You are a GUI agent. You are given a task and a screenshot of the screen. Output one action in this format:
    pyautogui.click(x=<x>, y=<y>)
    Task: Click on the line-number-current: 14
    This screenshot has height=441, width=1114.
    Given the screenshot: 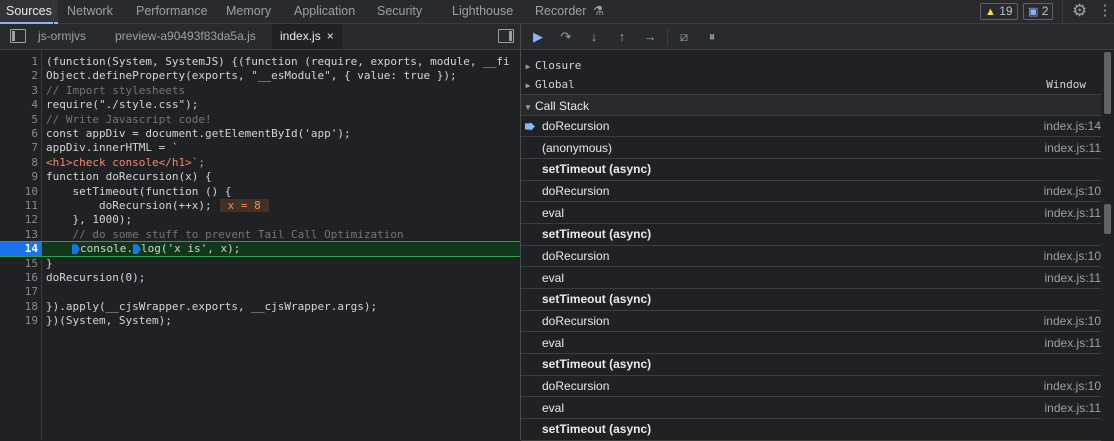 What is the action you would take?
    pyautogui.click(x=21, y=249)
    